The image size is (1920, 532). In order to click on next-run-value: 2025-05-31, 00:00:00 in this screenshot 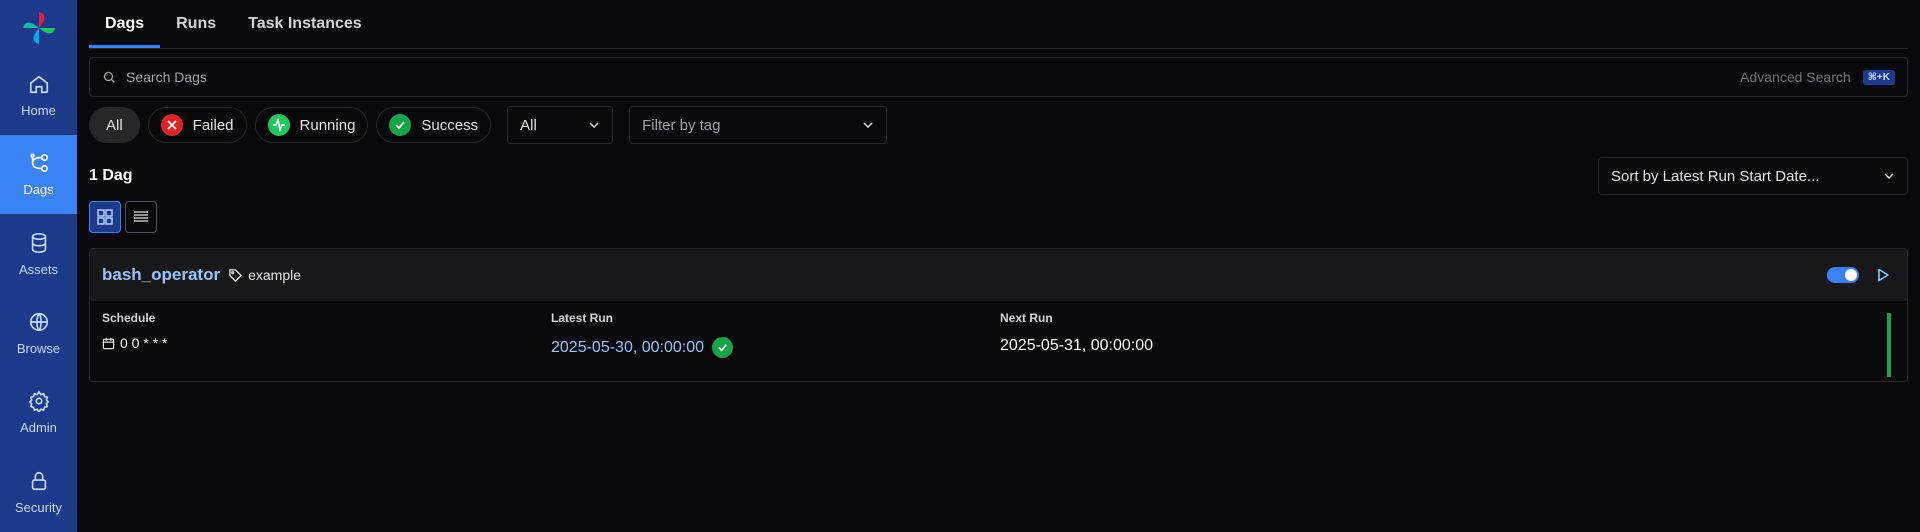, I will do `click(1077, 345)`.